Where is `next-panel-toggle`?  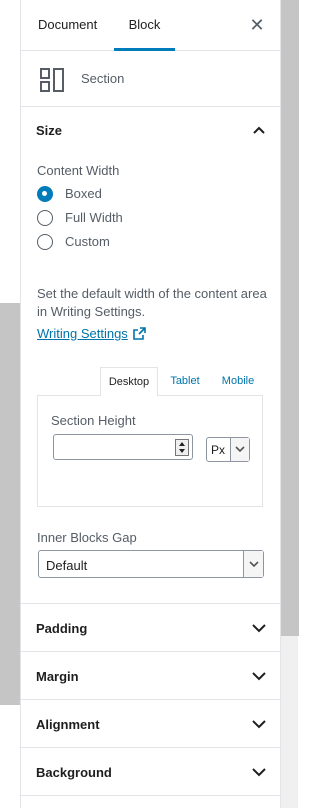 next-panel-toggle is located at coordinates (150, 801).